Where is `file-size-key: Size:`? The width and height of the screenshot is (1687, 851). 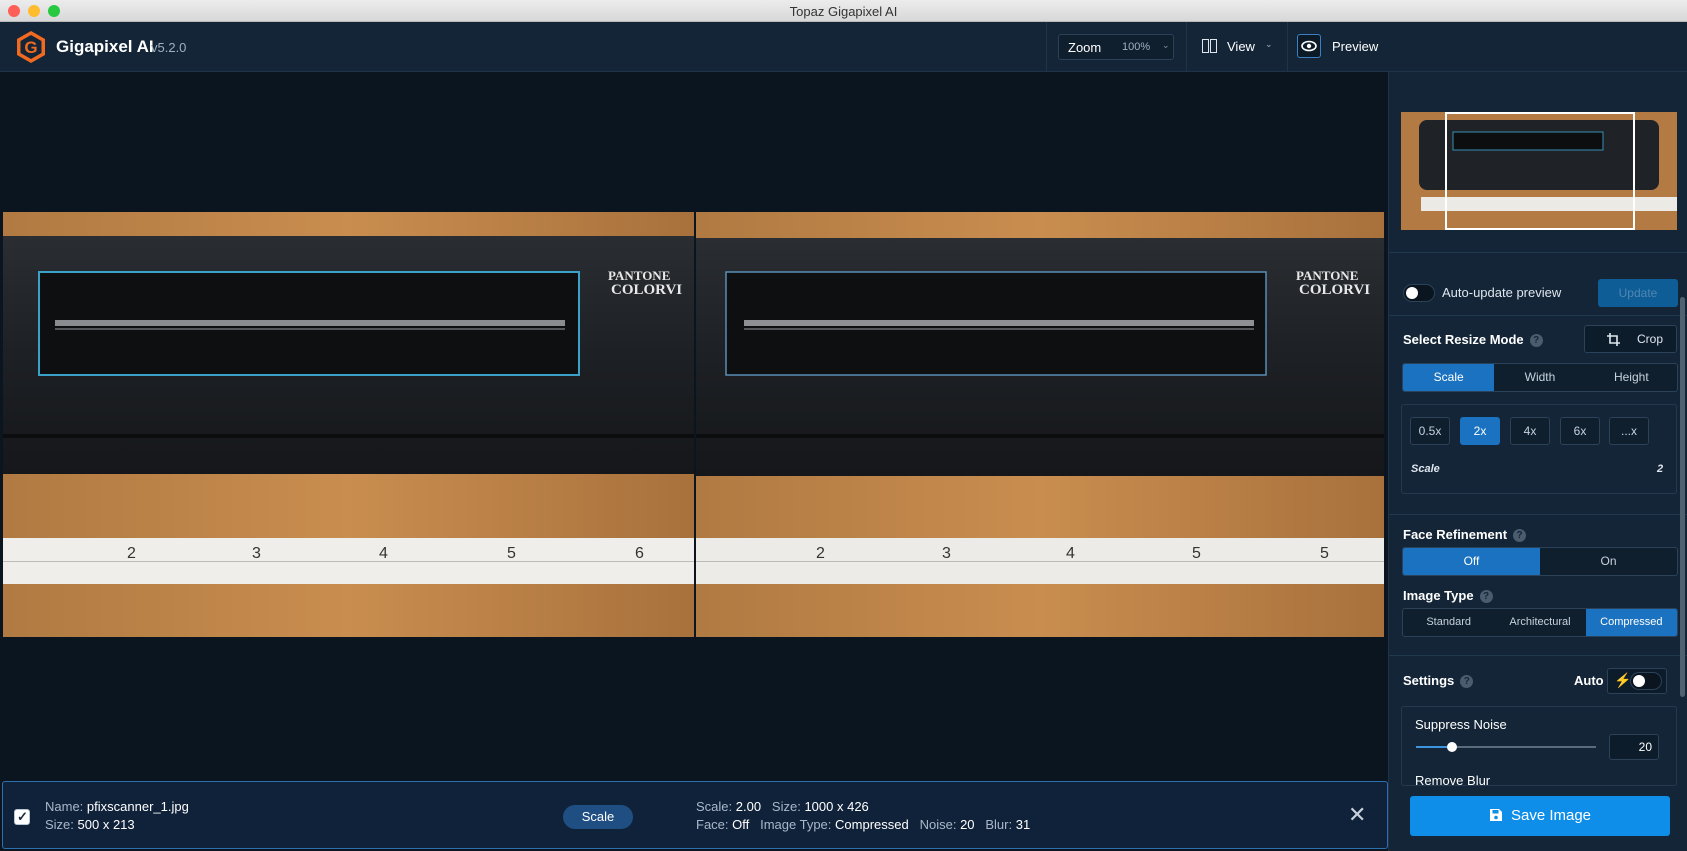 file-size-key: Size: is located at coordinates (59, 824).